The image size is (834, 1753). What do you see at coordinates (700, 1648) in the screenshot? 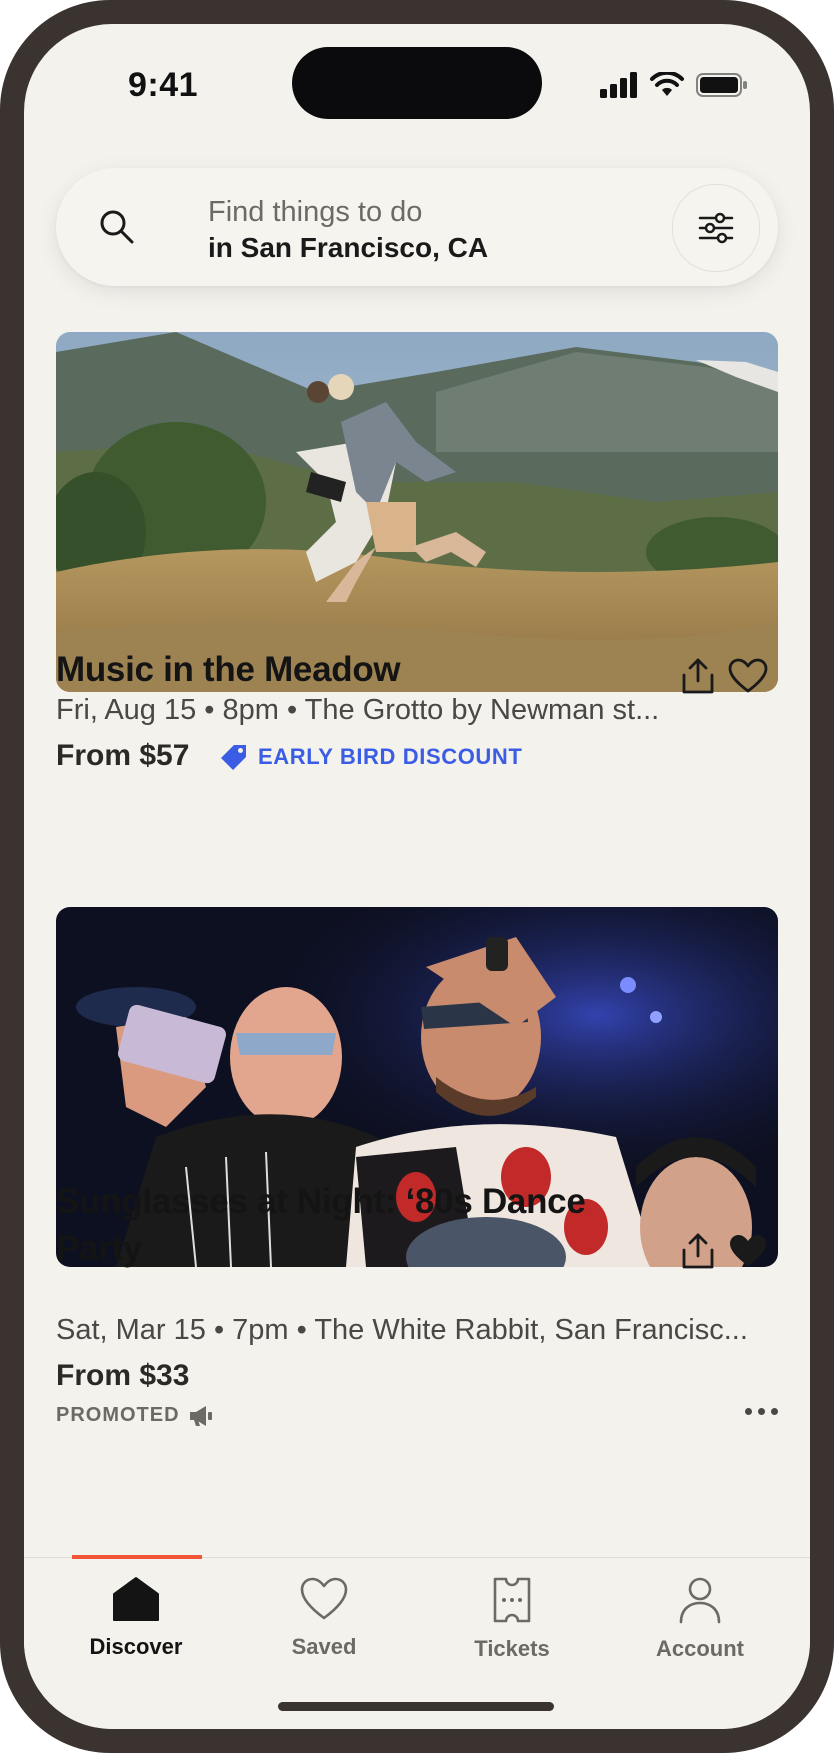
I see `tab-label: Account` at bounding box center [700, 1648].